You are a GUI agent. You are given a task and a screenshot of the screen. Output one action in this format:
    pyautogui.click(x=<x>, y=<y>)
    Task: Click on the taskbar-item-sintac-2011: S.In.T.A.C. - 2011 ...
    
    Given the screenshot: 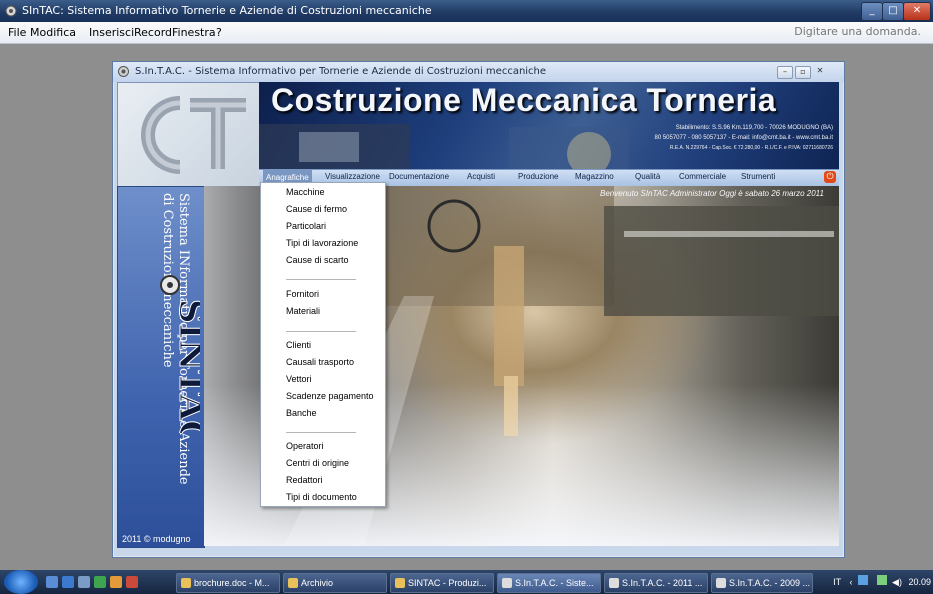 What is the action you would take?
    pyautogui.click(x=656, y=583)
    